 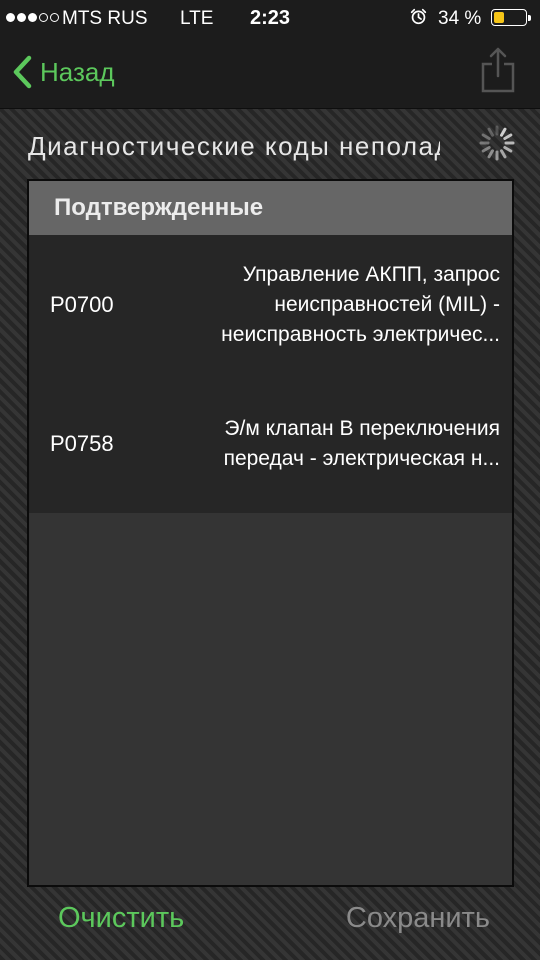 I want to click on trouble-code: P0700, so click(x=82, y=304).